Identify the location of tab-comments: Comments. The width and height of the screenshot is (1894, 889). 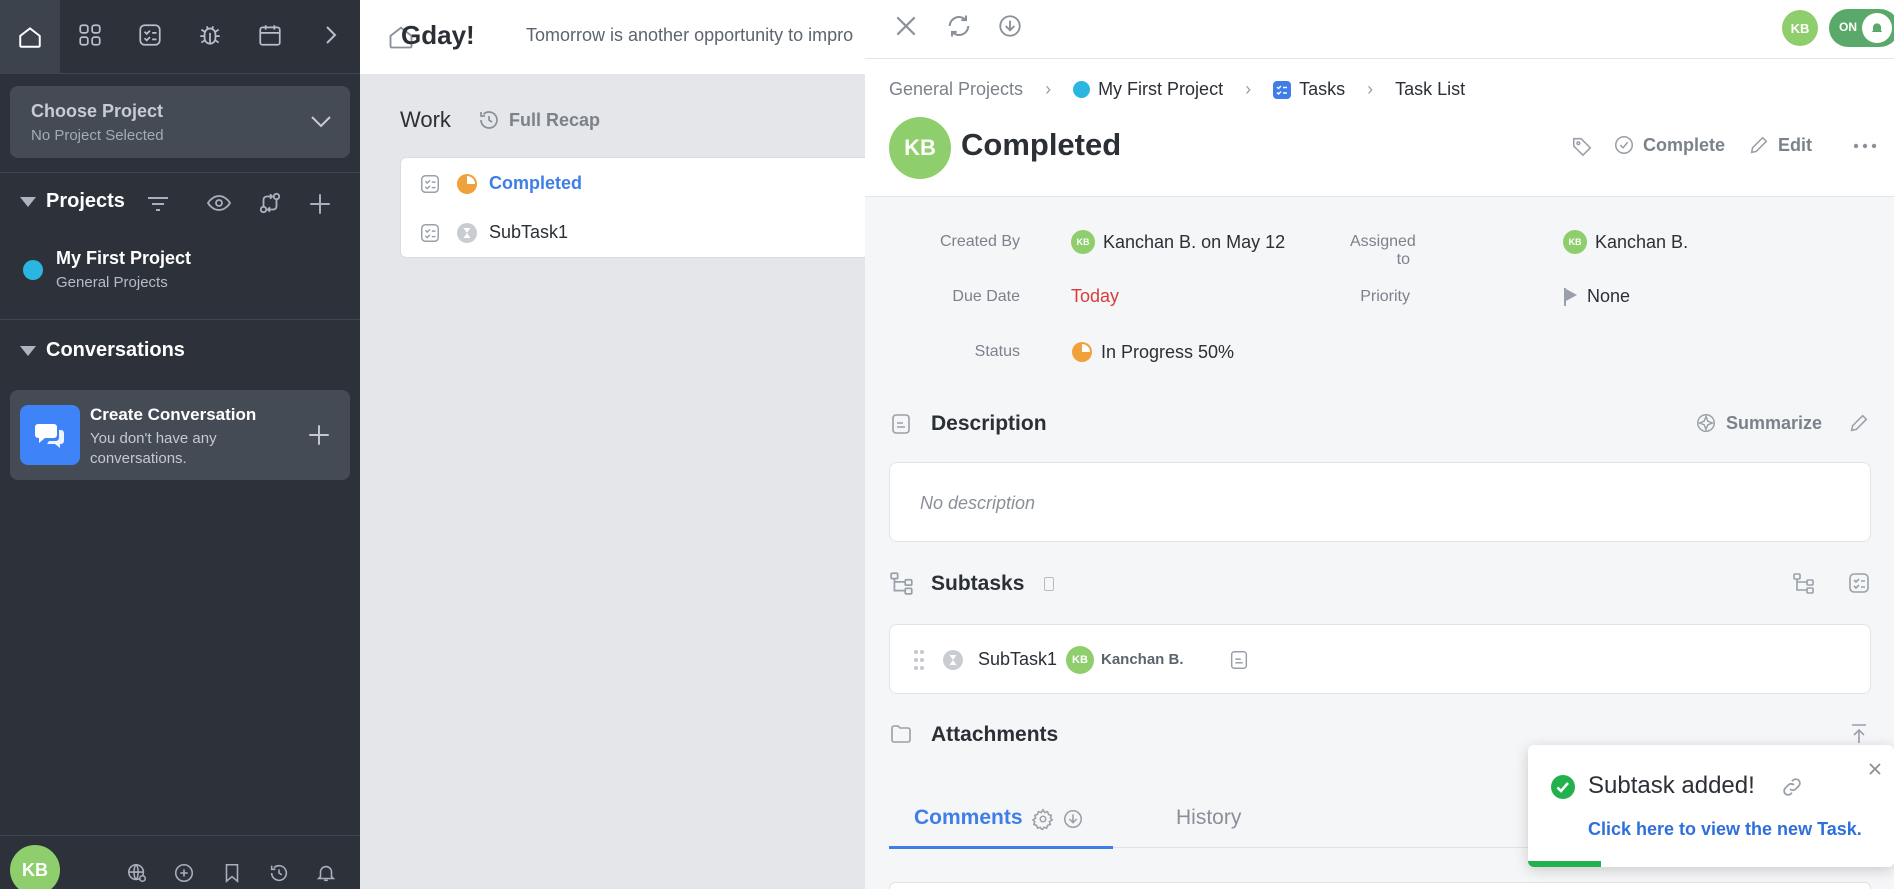
(1001, 824).